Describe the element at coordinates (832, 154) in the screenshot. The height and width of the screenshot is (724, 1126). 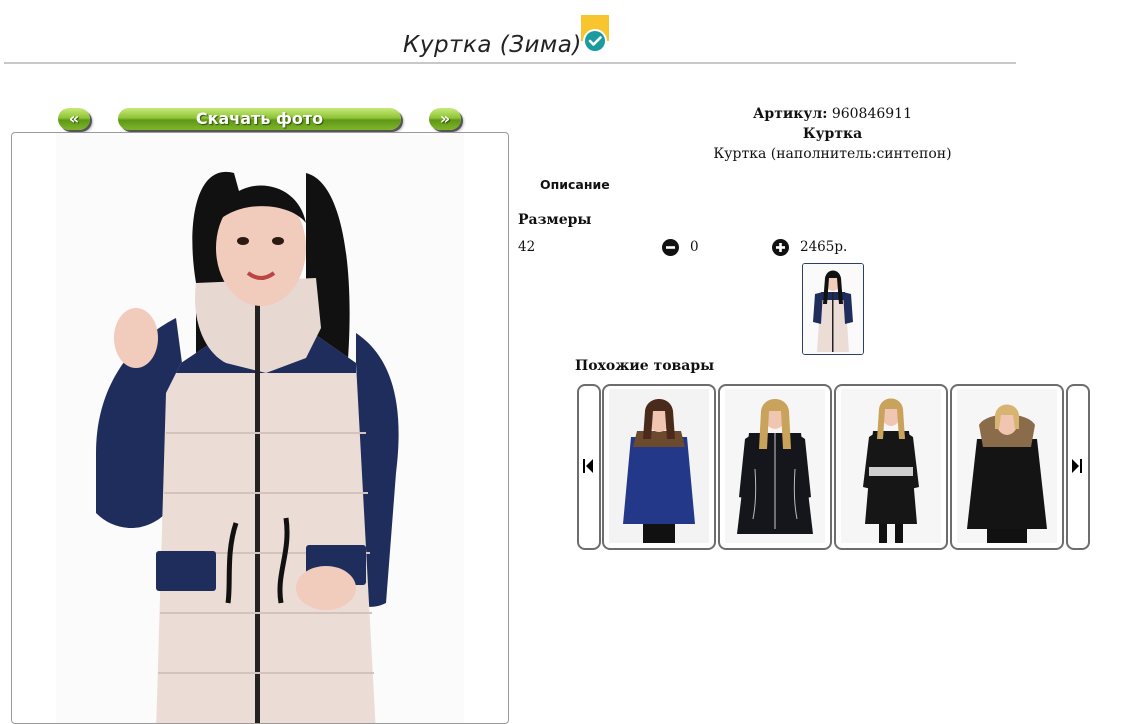
I see `product-subtitle: Куртка (наполнитель:синтепон)` at that location.